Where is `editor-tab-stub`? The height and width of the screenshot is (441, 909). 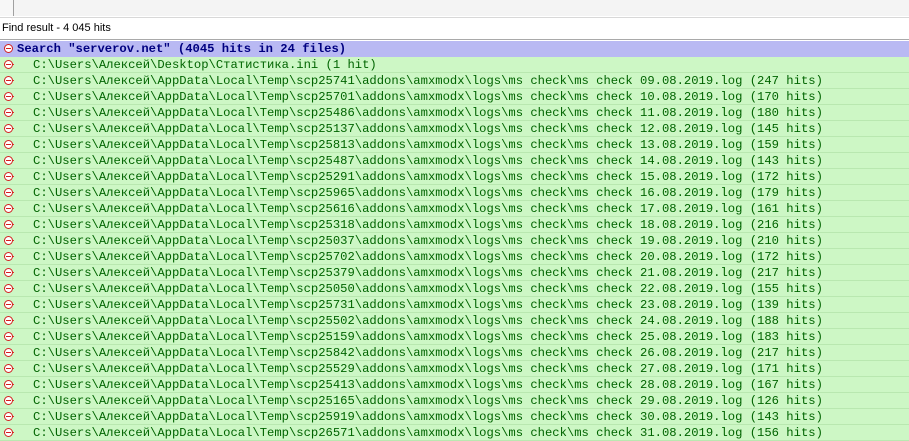
editor-tab-stub is located at coordinates (7, 8).